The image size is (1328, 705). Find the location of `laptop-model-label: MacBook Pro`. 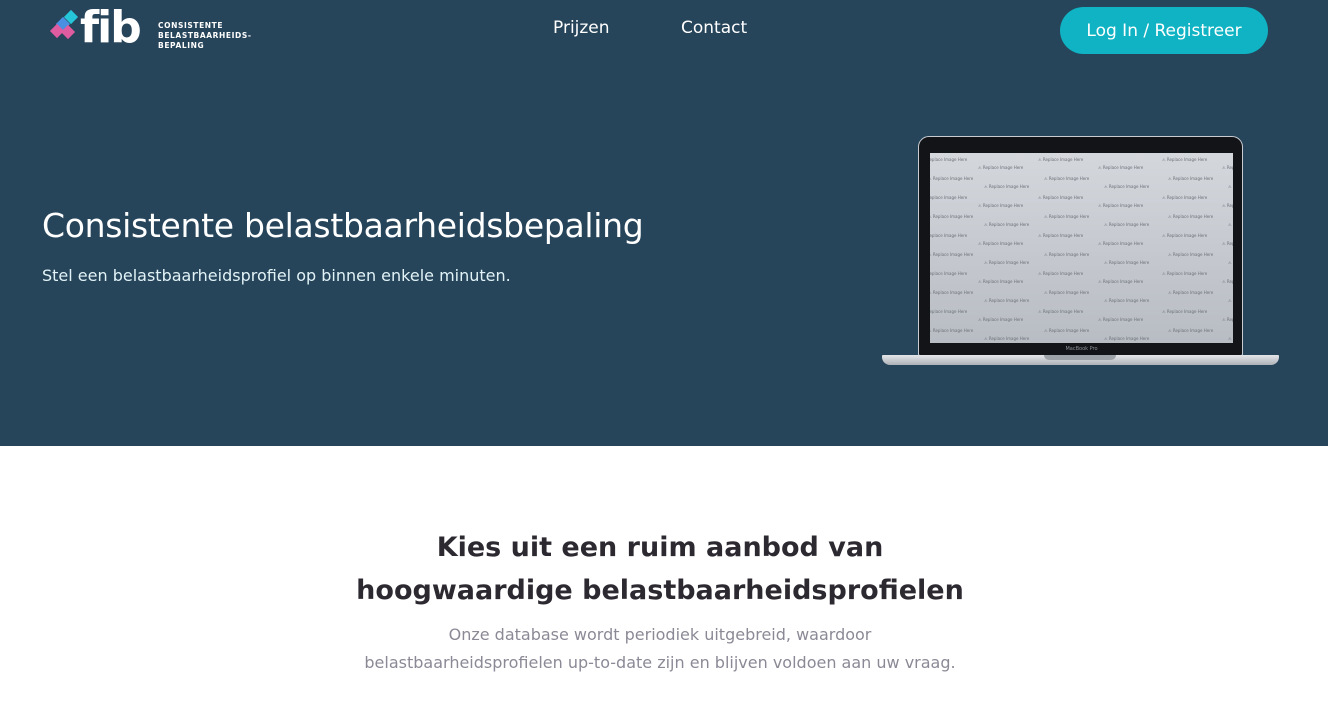

laptop-model-label: MacBook Pro is located at coordinates (1081, 349).